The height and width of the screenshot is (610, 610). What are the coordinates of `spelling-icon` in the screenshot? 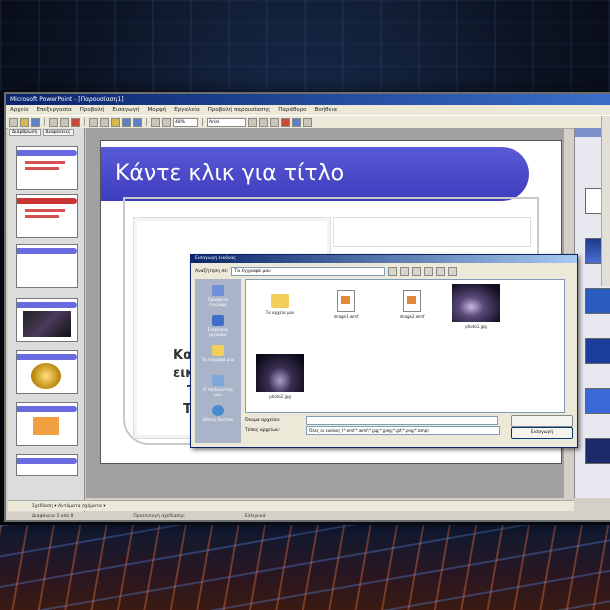 It's located at (75, 122).